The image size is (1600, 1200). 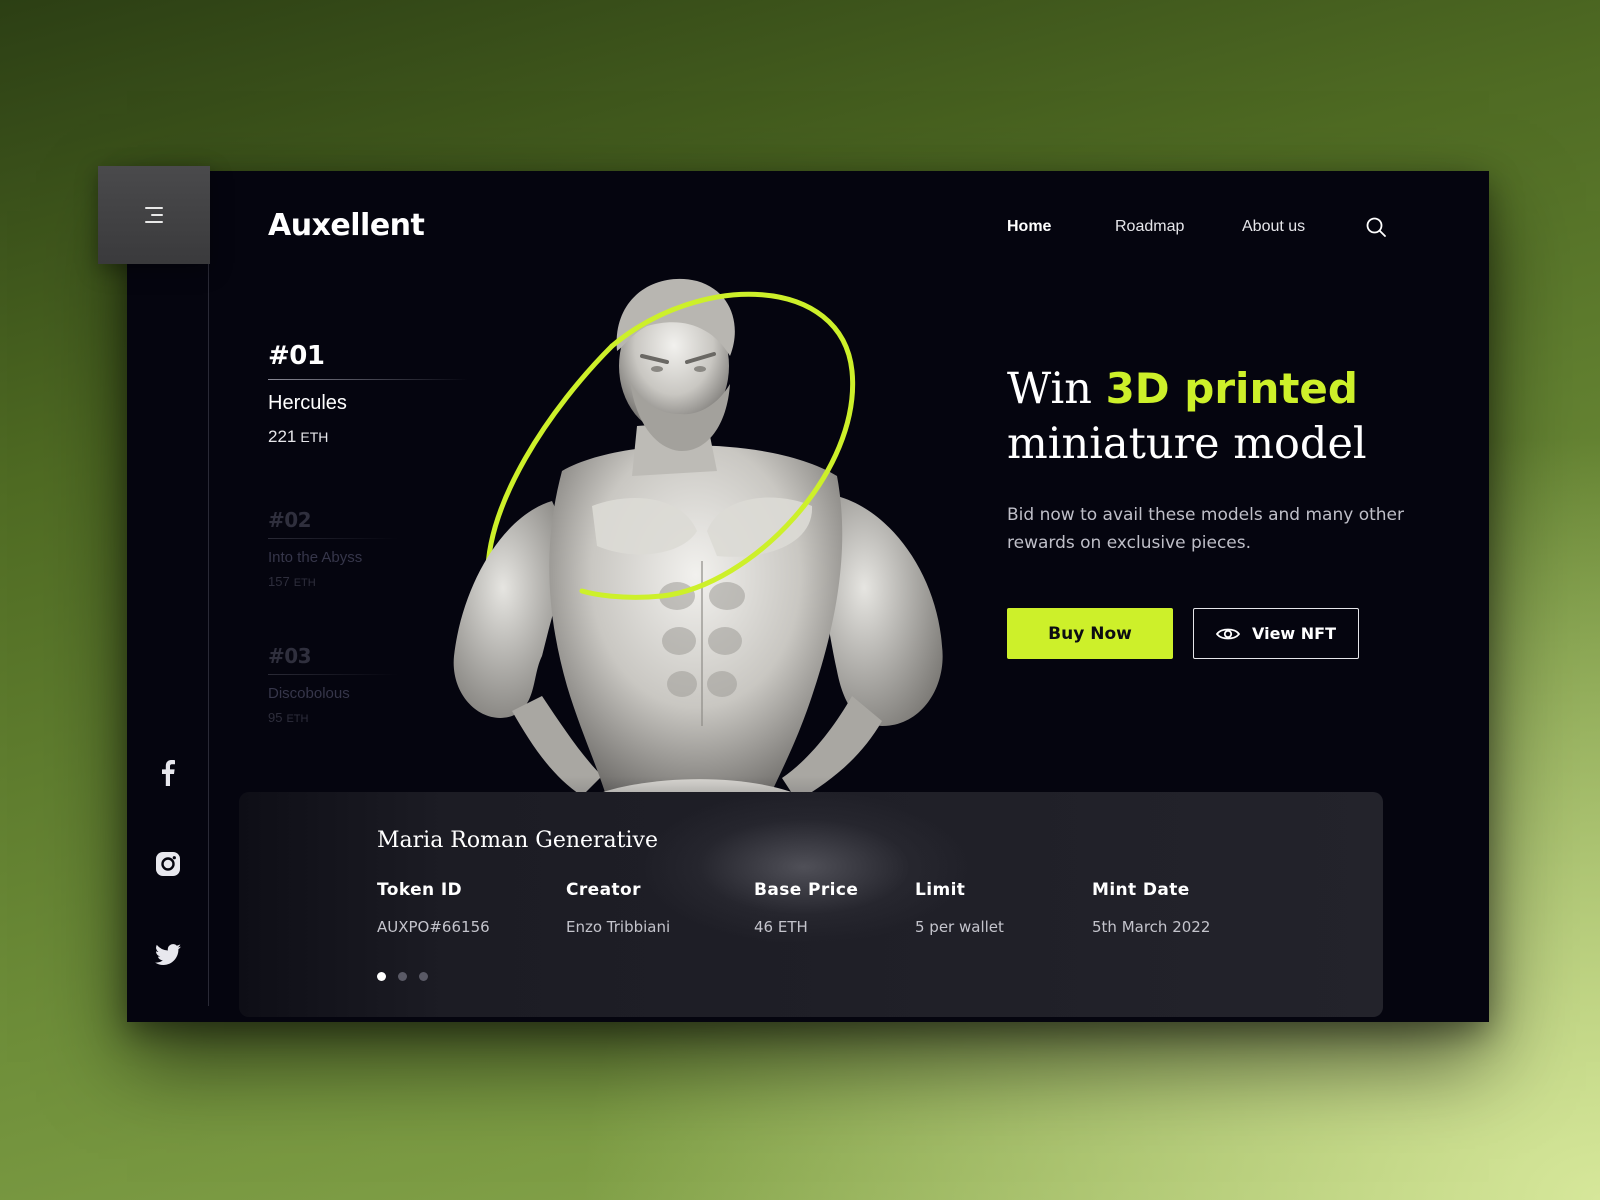 What do you see at coordinates (1273, 227) in the screenshot?
I see `nav-about-us: About us` at bounding box center [1273, 227].